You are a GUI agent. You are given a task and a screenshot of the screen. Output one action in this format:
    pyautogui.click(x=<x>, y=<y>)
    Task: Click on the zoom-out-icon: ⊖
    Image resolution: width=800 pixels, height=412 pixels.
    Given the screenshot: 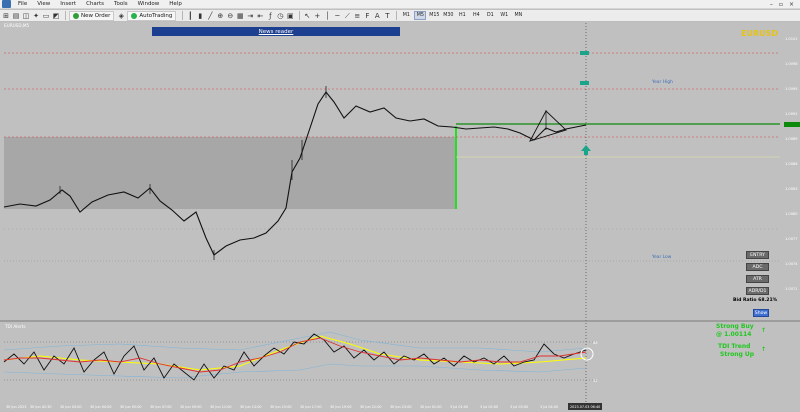 What is the action you would take?
    pyautogui.click(x=230, y=16)
    